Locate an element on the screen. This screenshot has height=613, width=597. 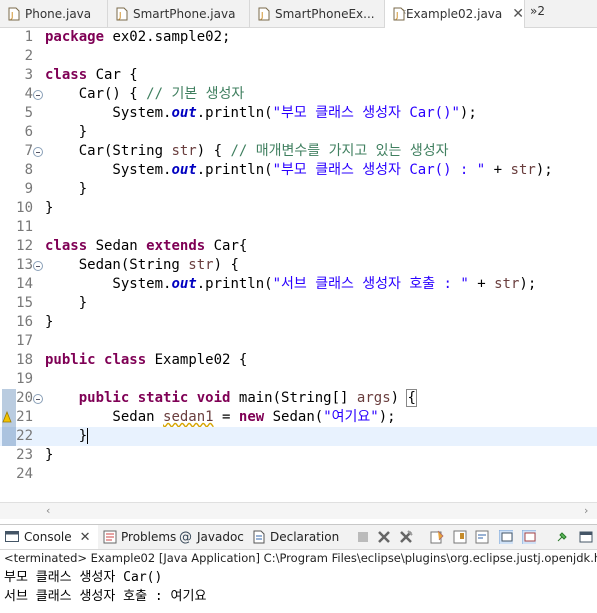
show-on-stderr-icon is located at coordinates (529, 537).